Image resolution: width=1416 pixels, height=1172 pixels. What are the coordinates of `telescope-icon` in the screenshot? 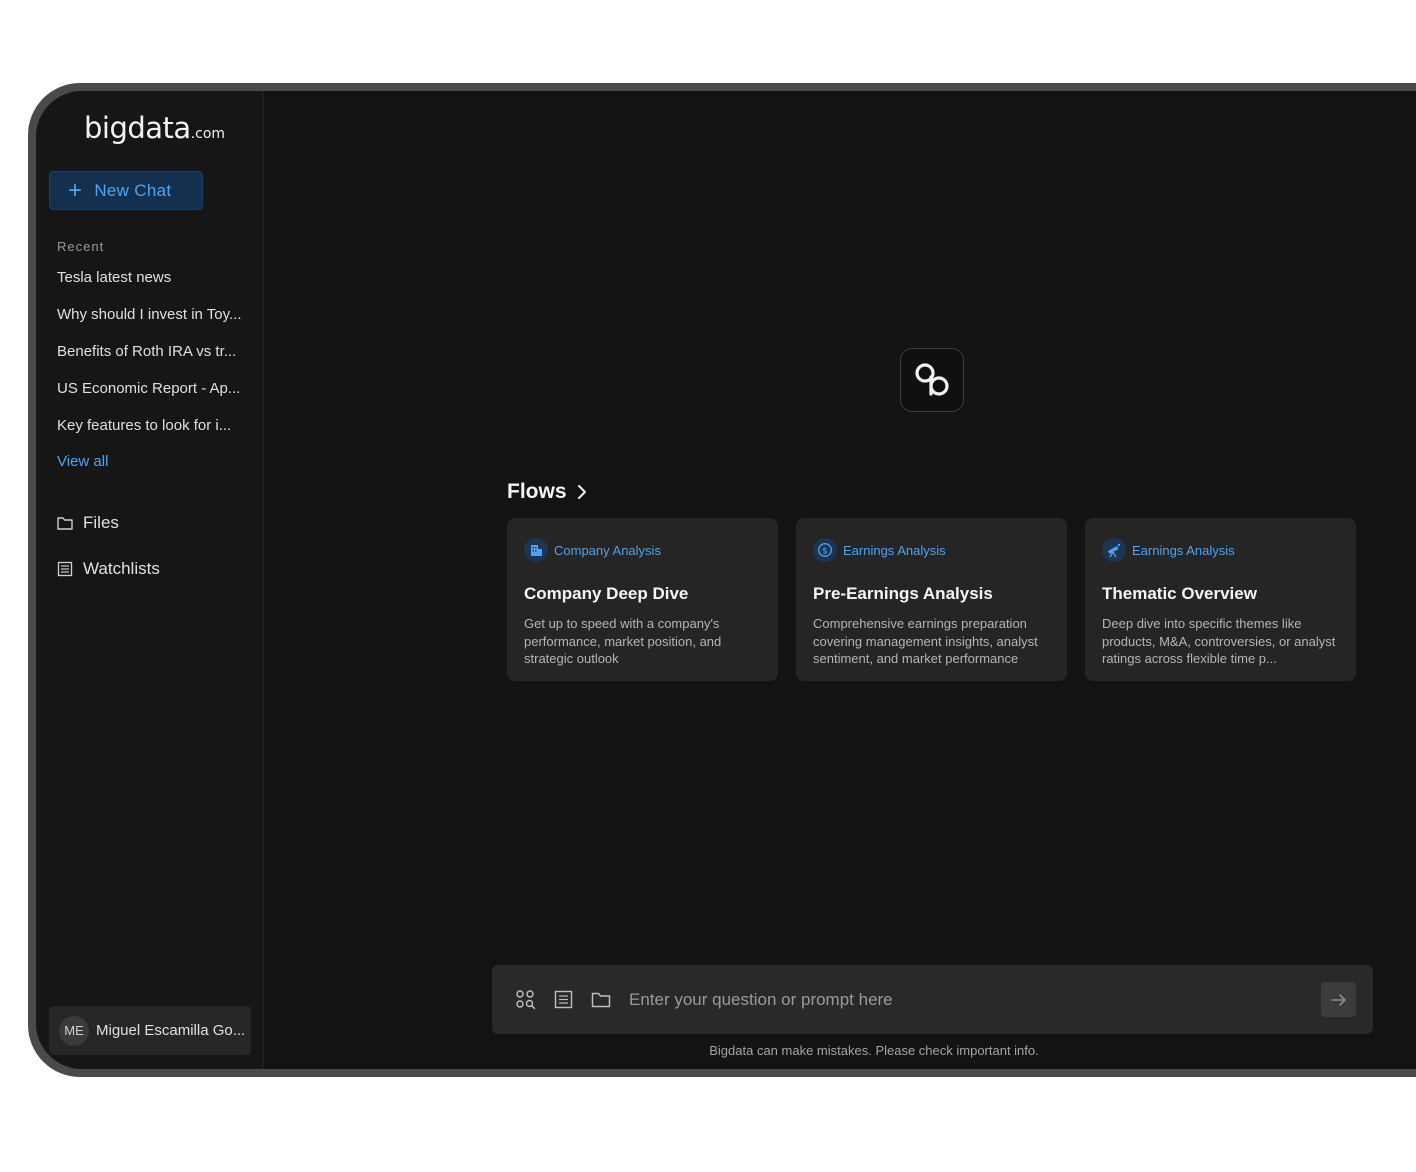 It's located at (1114, 550).